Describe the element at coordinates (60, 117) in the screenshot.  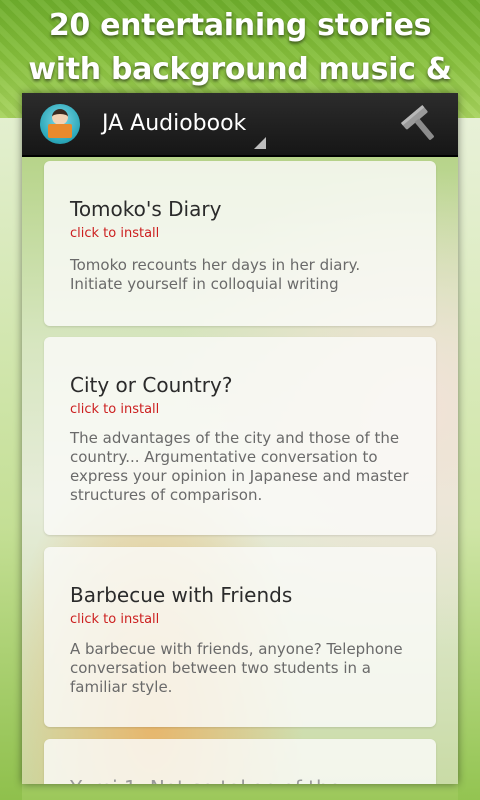
I see `app-icon-figure` at that location.